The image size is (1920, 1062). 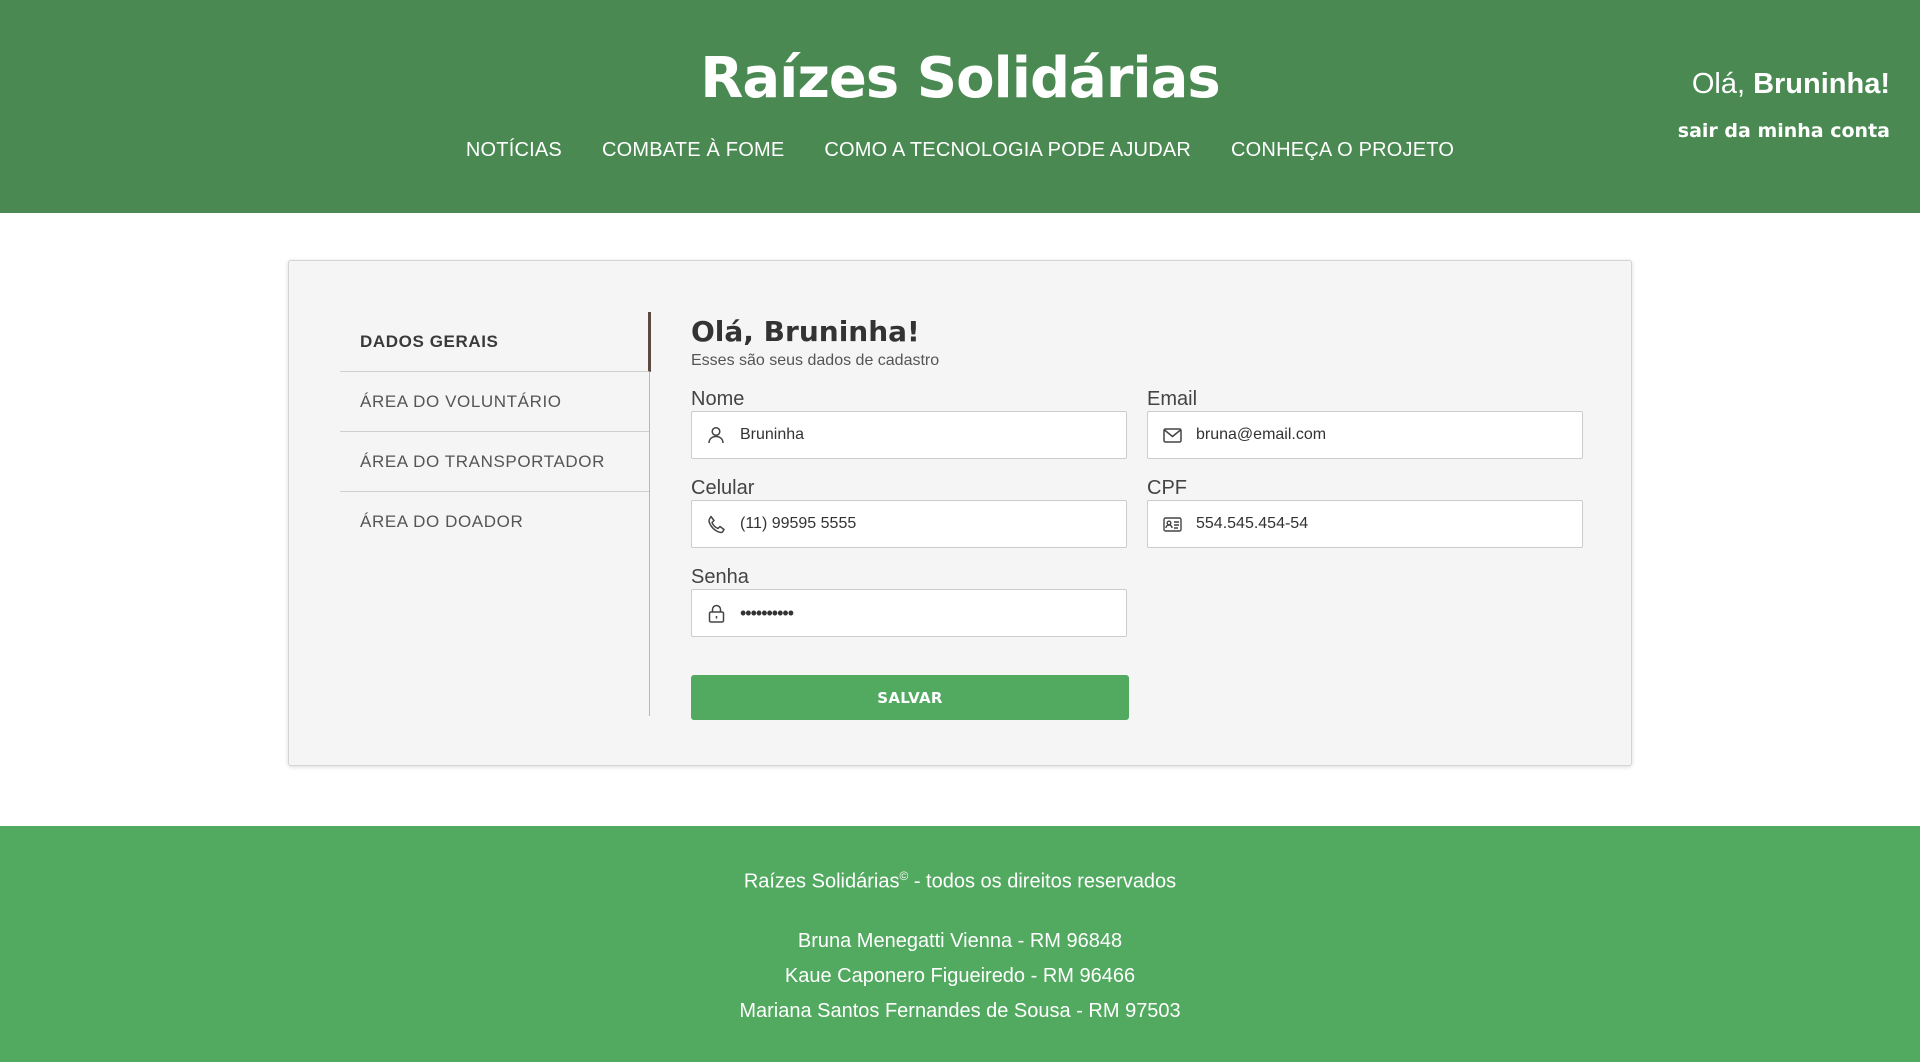 What do you see at coordinates (1381, 524) in the screenshot?
I see `cpf-input` at bounding box center [1381, 524].